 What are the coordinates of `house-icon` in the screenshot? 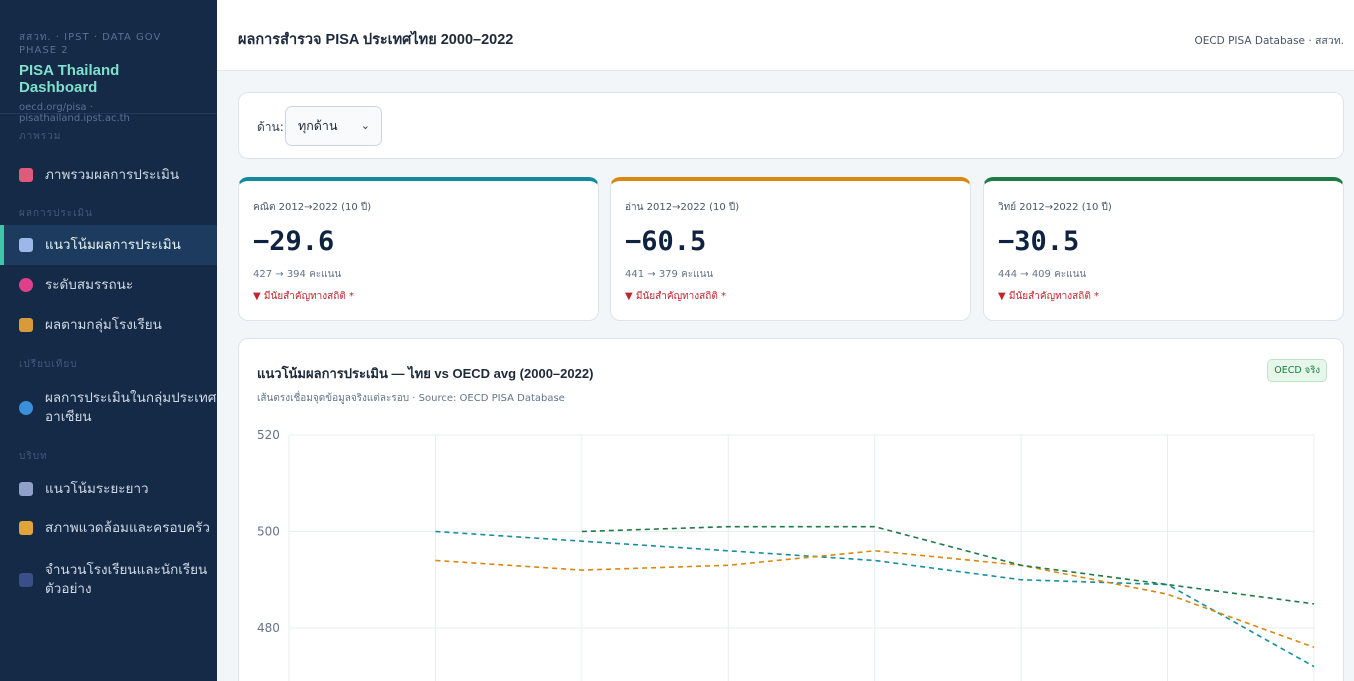 It's located at (26, 528).